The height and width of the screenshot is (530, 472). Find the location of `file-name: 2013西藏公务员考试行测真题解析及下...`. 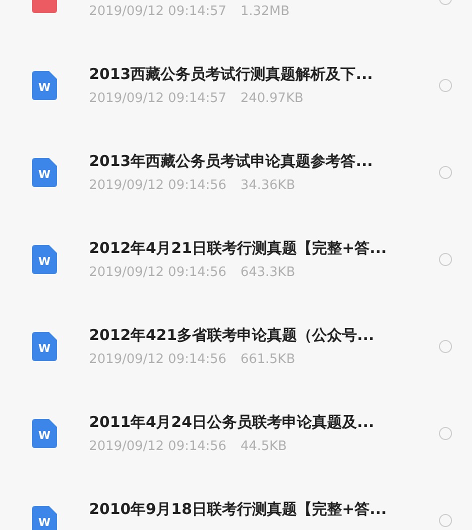

file-name: 2013西藏公务员考试行测真题解析及下... is located at coordinates (231, 74).